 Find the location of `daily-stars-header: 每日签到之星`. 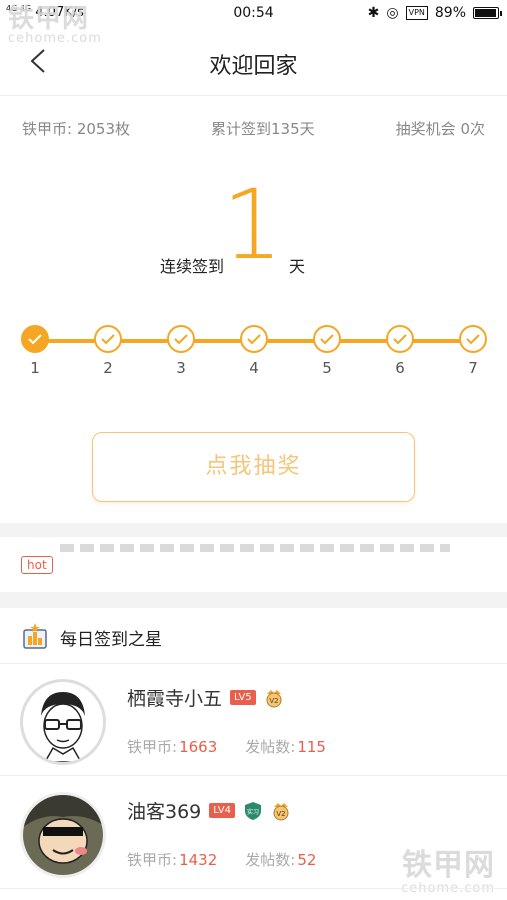

daily-stars-header: 每日签到之星 is located at coordinates (253, 636).